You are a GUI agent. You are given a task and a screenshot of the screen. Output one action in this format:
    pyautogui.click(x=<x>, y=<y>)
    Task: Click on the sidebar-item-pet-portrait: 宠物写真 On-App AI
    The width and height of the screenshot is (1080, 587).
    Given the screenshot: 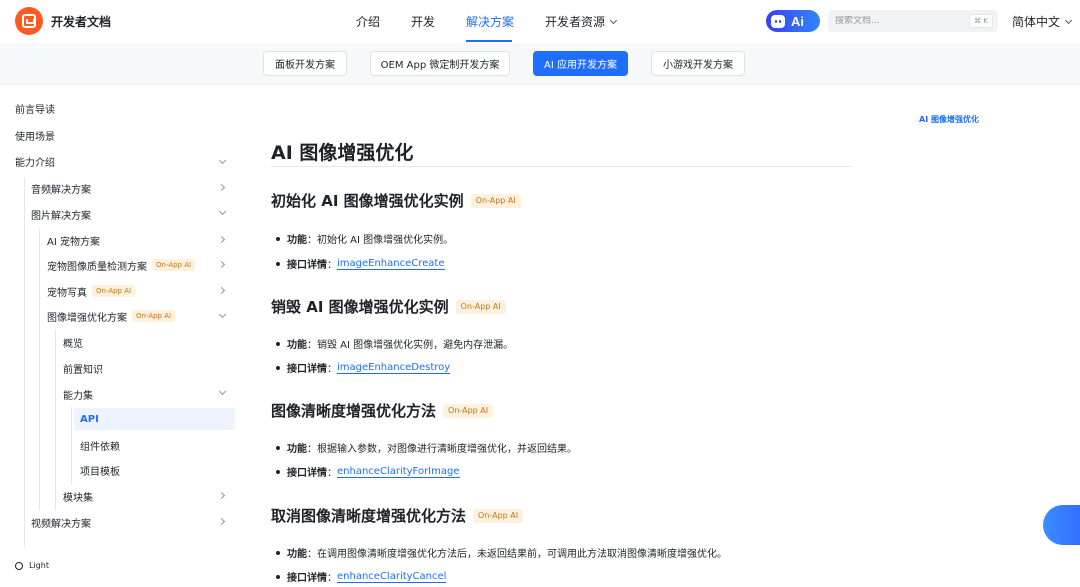 What is the action you would take?
    pyautogui.click(x=91, y=291)
    